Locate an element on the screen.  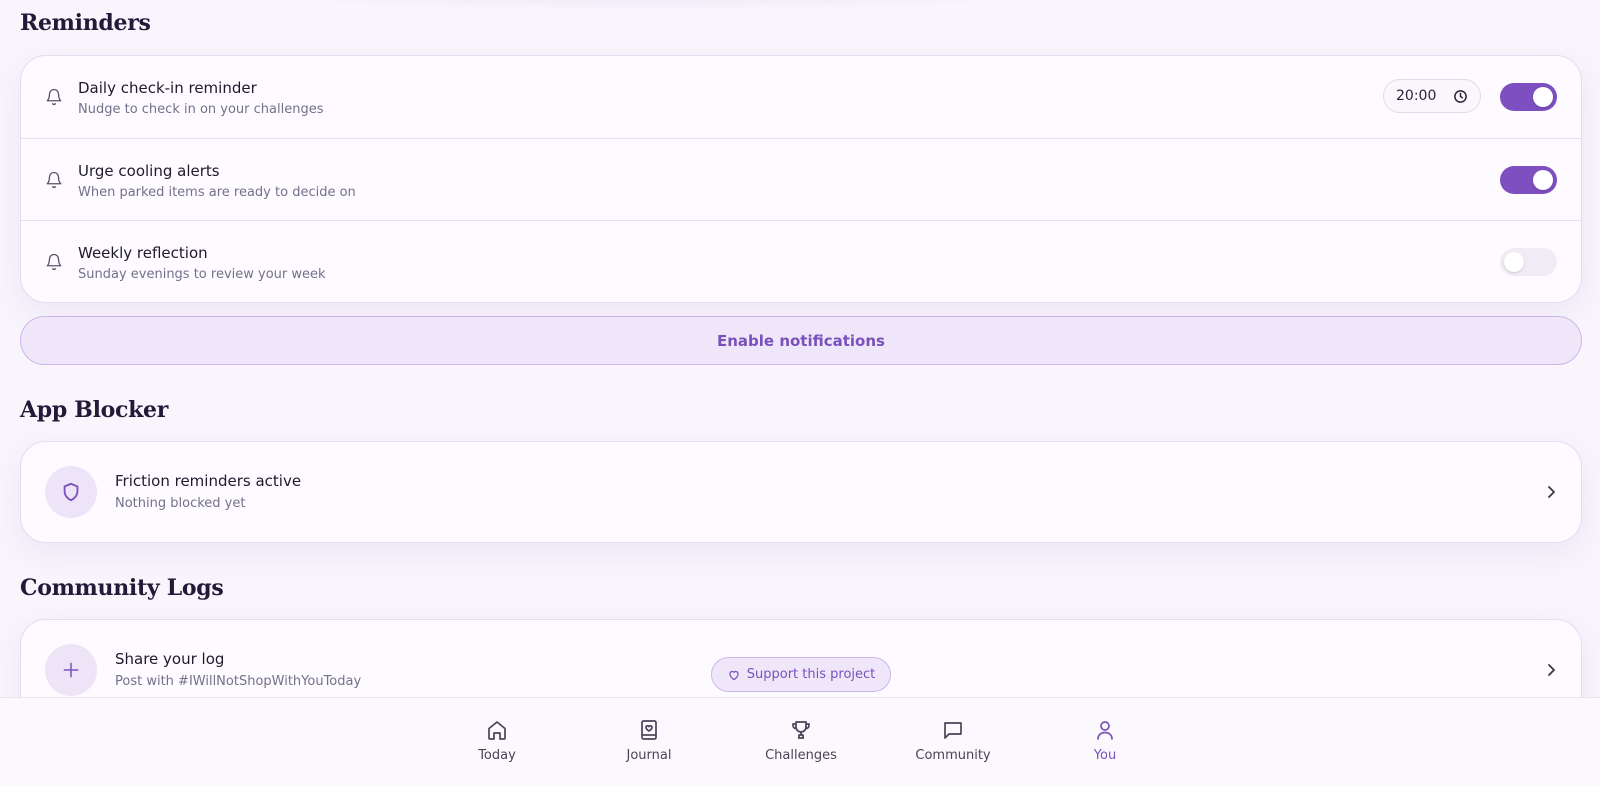
home-icon is located at coordinates (497, 730).